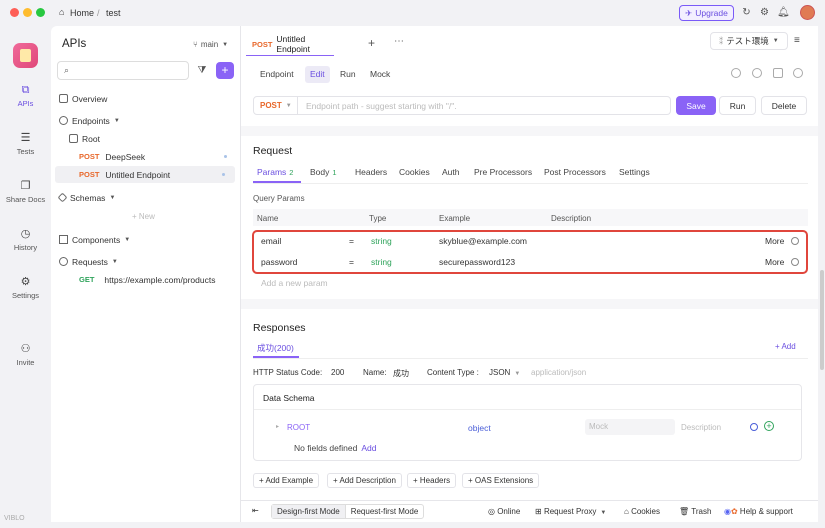  I want to click on tab-cookies: Cookies, so click(414, 172).